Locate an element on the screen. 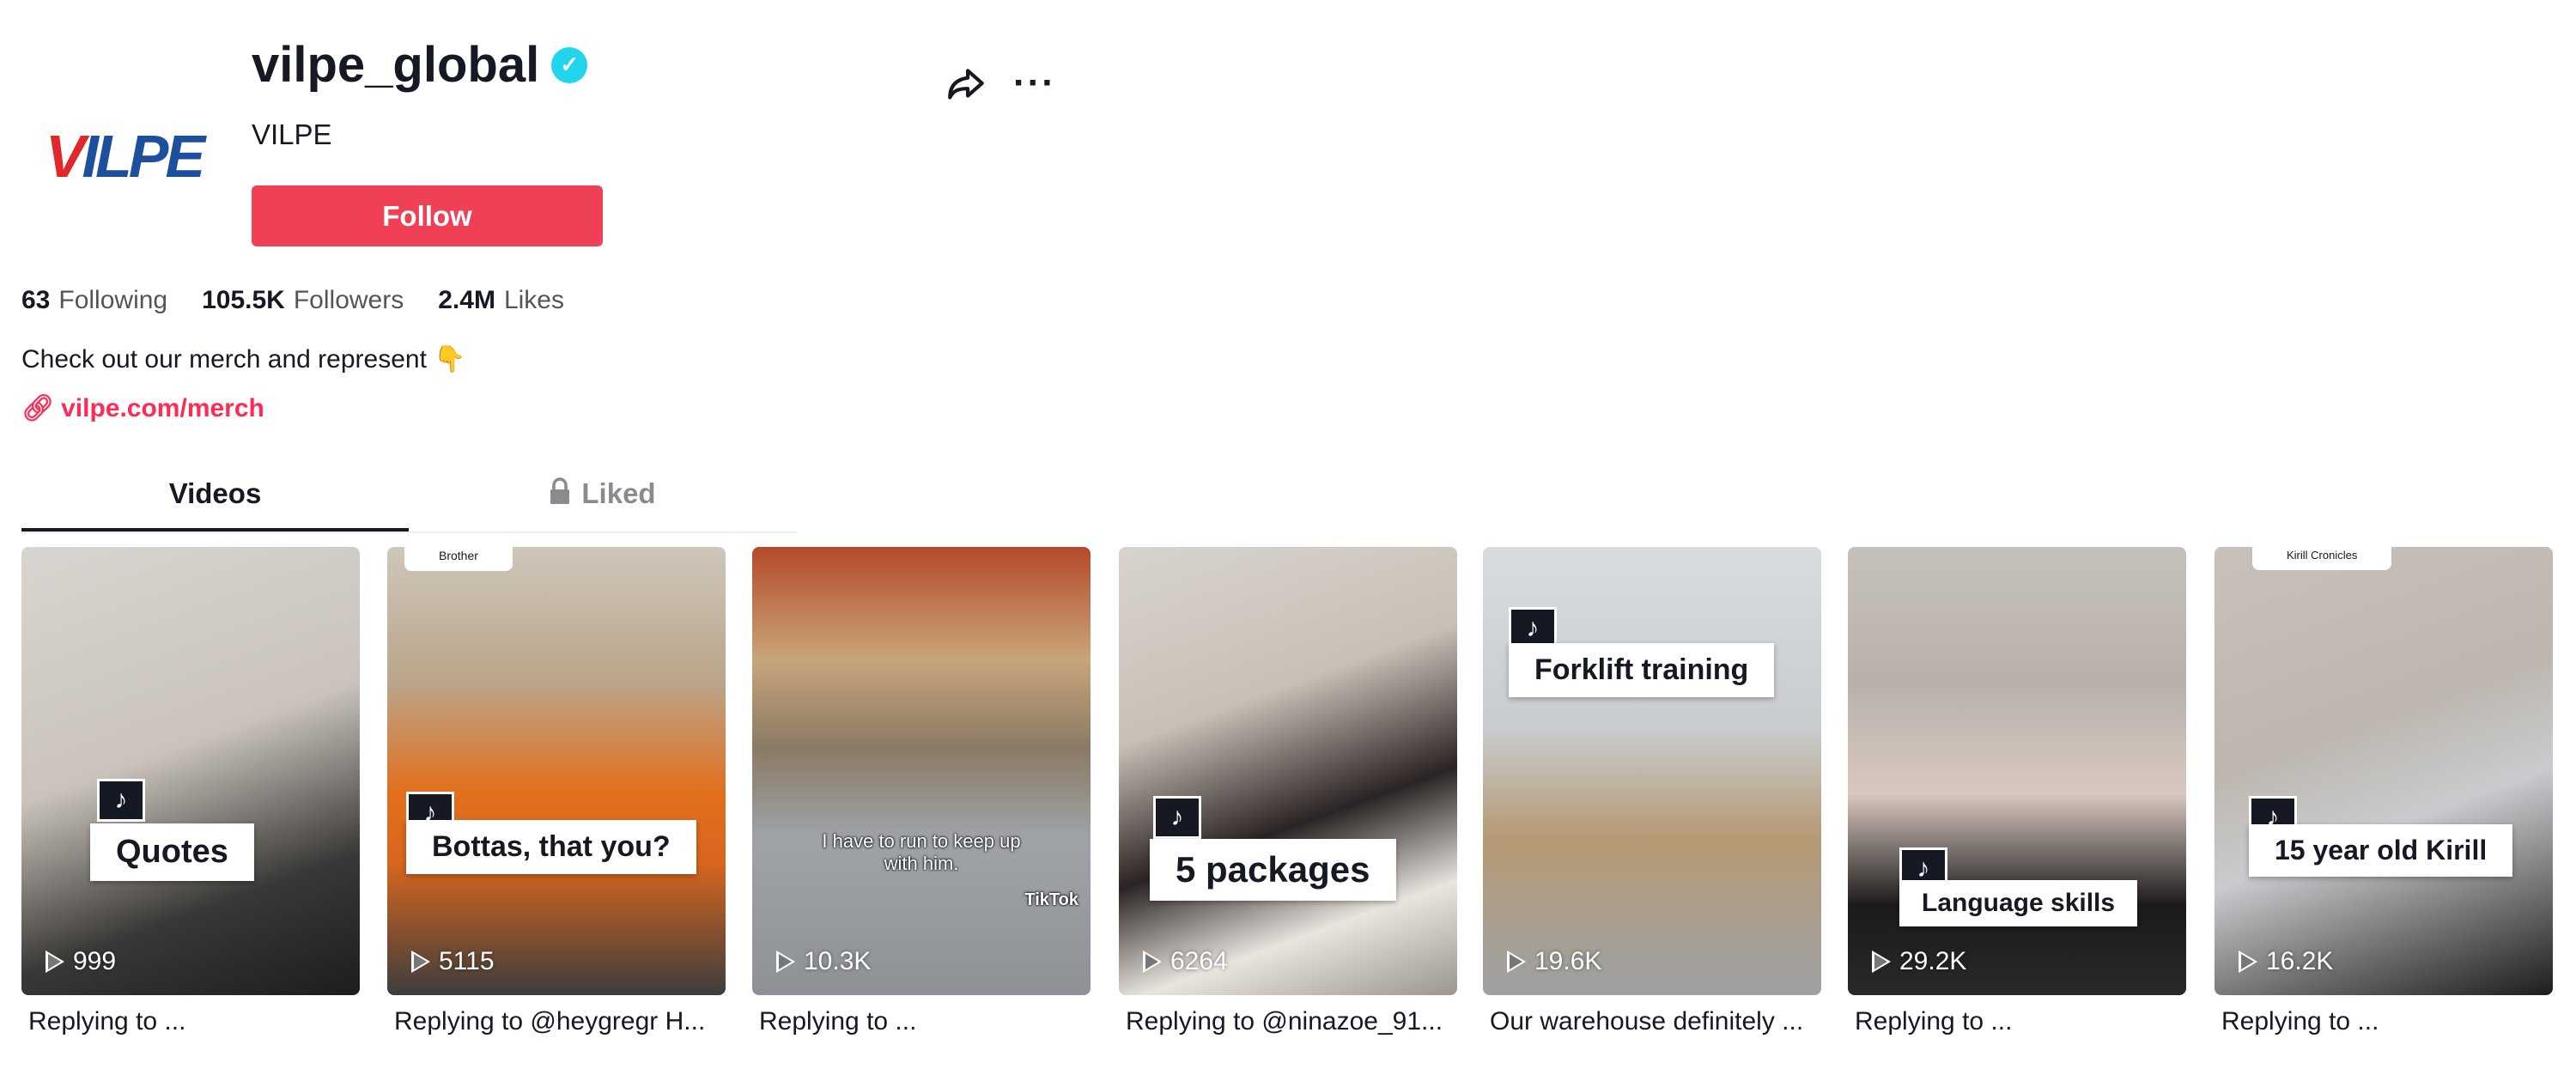 Image resolution: width=2576 pixels, height=1069 pixels. video-overlay-text: Bottas, that you? is located at coordinates (551, 847).